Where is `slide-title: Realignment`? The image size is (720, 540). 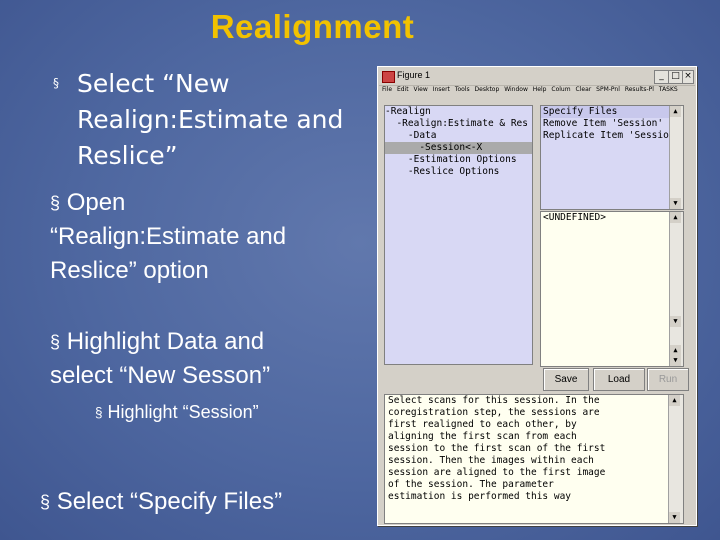
slide-title: Realignment is located at coordinates (312, 26).